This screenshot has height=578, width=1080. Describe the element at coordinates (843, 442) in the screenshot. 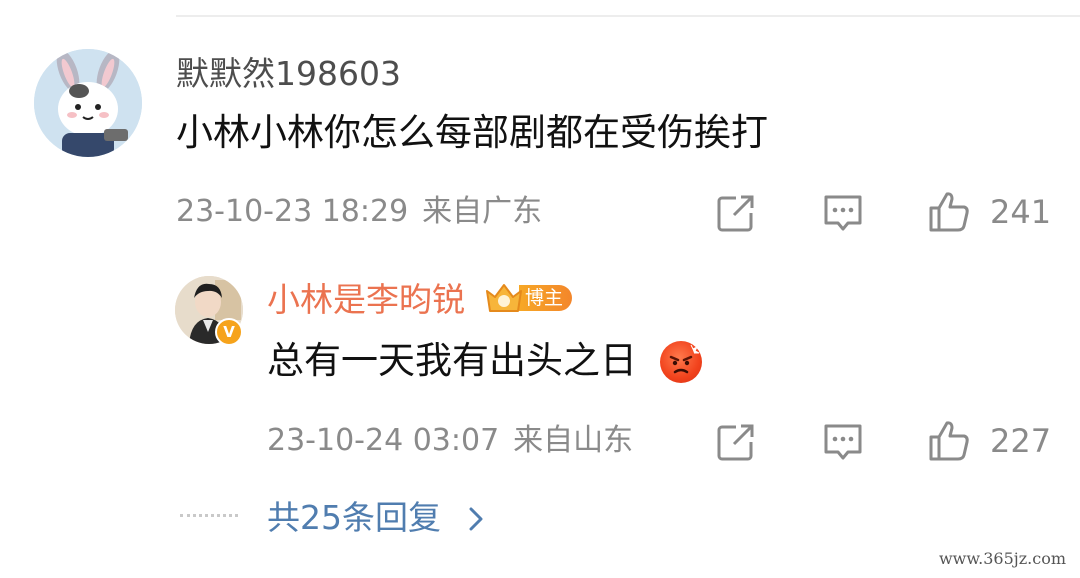

I see `reply-comment-icon` at that location.